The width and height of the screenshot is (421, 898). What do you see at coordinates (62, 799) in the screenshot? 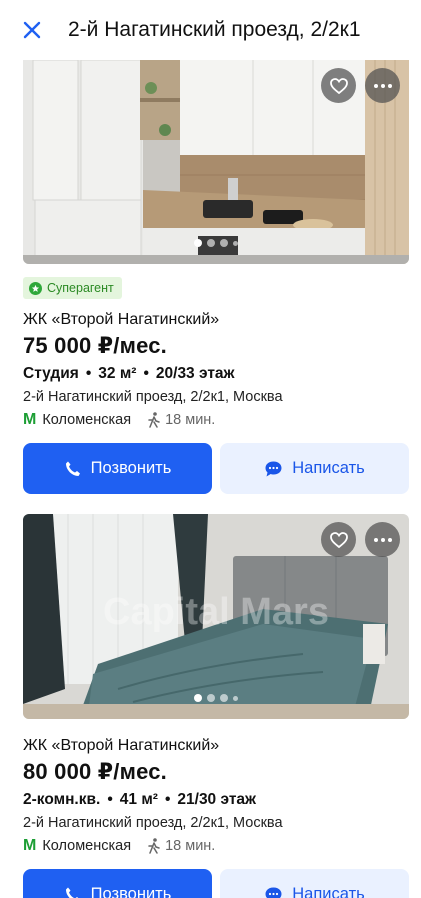
I see `rooms: 2-комн.кв.` at bounding box center [62, 799].